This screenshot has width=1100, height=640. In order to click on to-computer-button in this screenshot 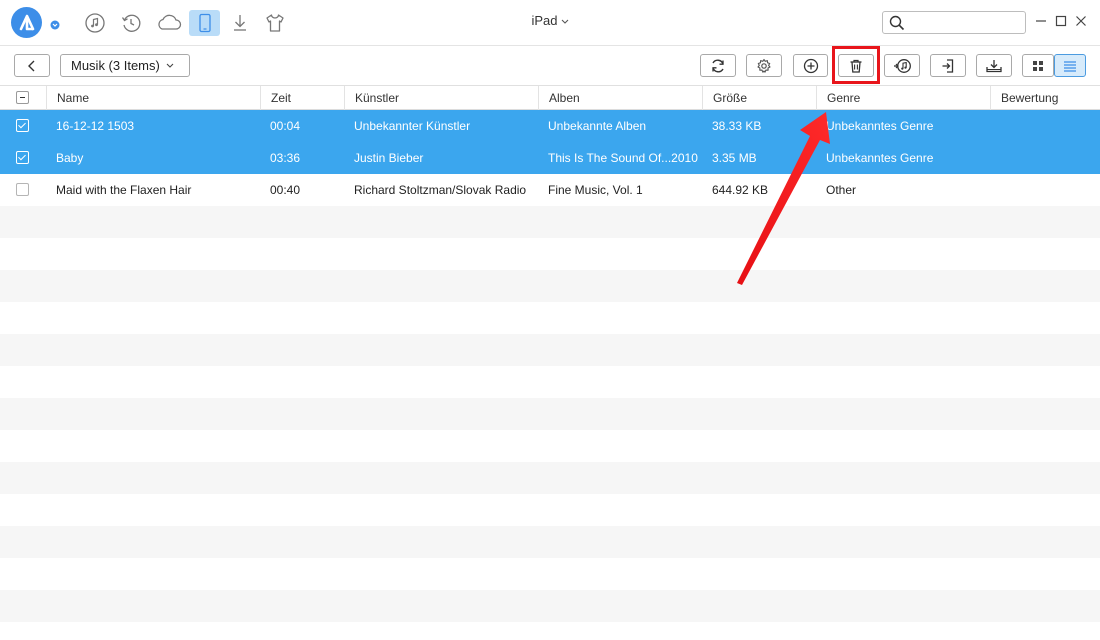, I will do `click(948, 65)`.